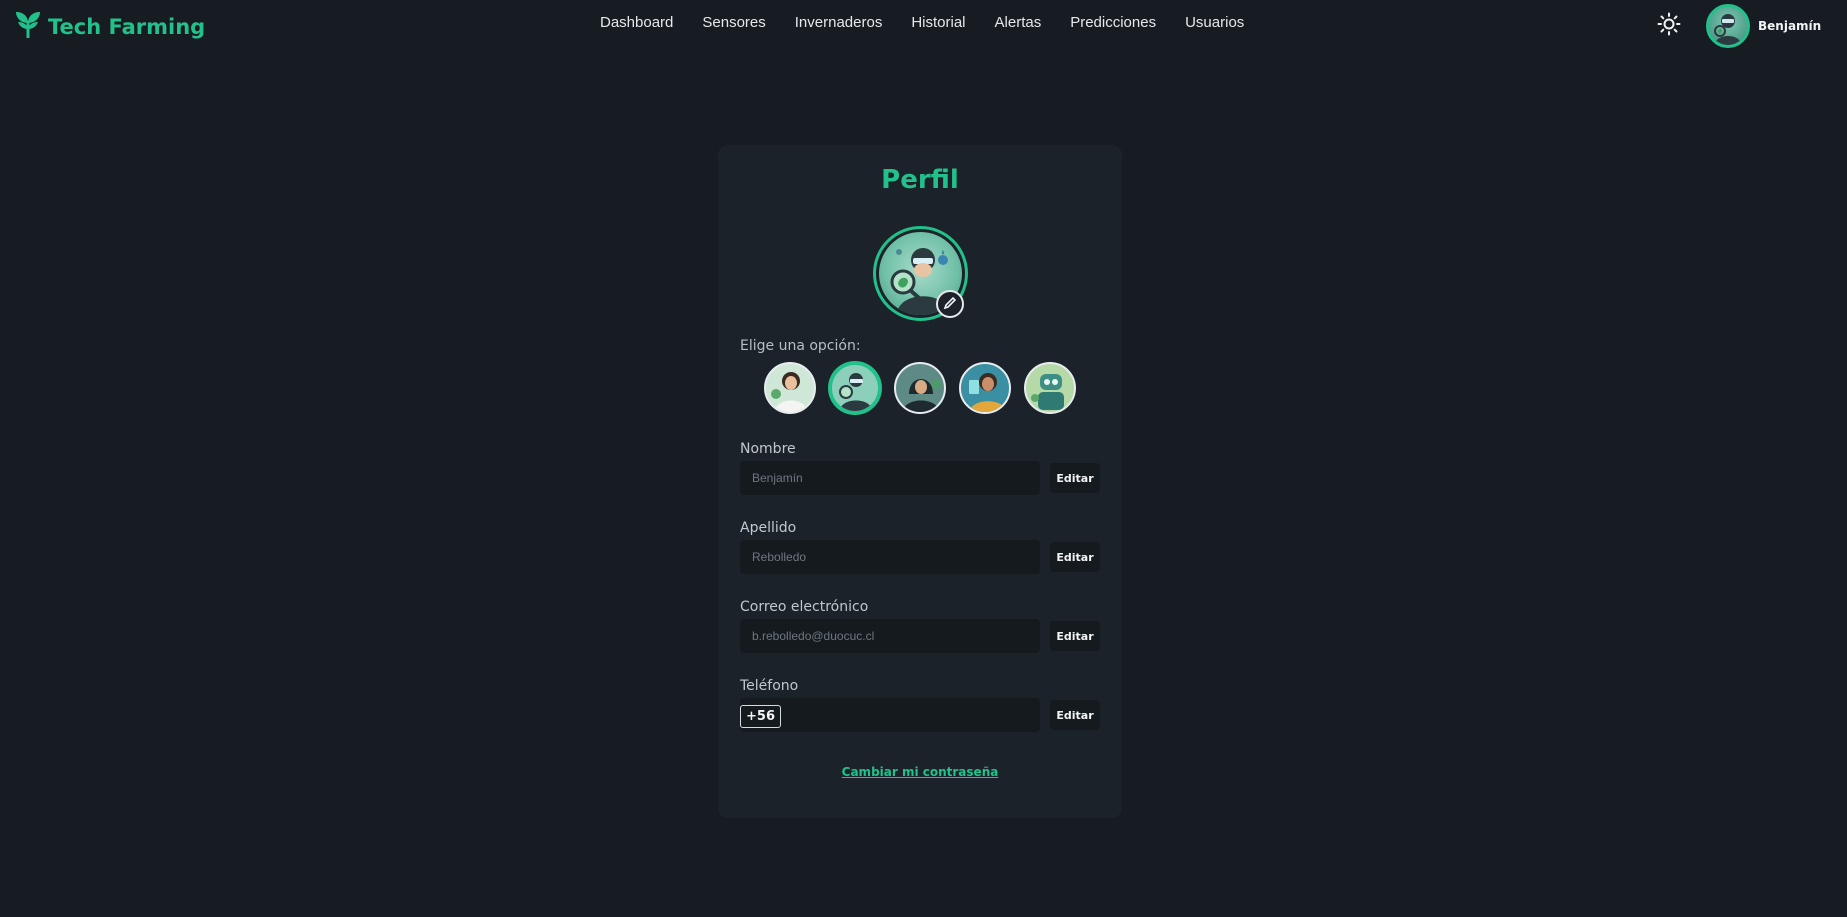 This screenshot has height=917, width=1847. What do you see at coordinates (1075, 715) in the screenshot?
I see `edit-telefono-button: Editar` at bounding box center [1075, 715].